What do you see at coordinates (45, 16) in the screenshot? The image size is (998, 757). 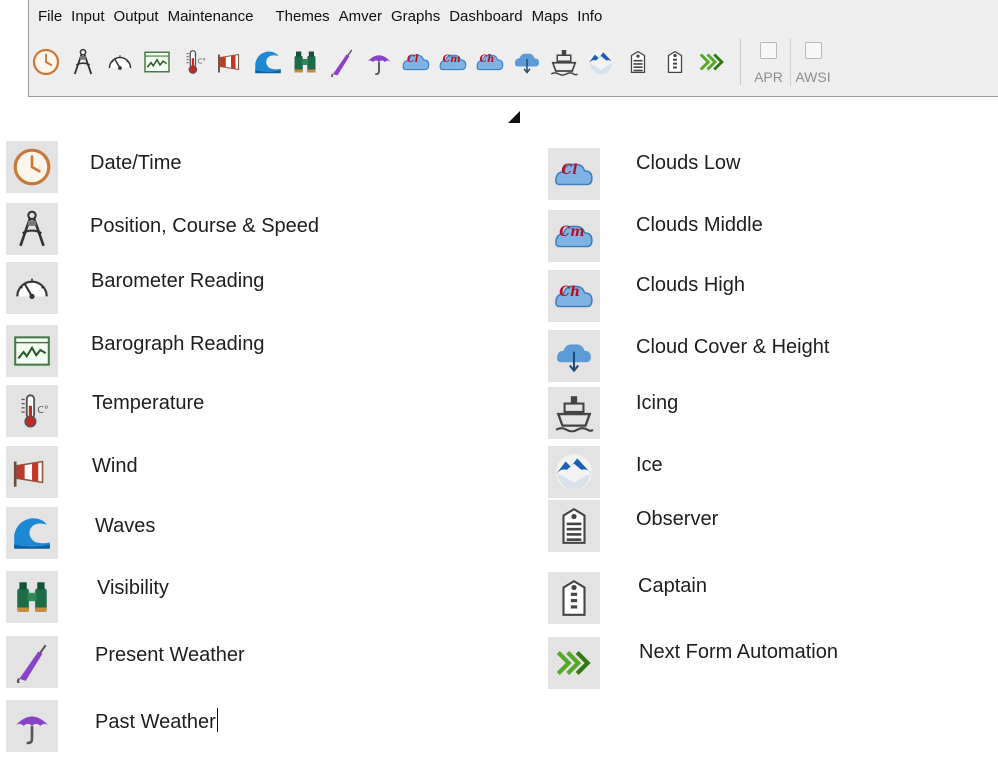 I see `menu-file: File` at bounding box center [45, 16].